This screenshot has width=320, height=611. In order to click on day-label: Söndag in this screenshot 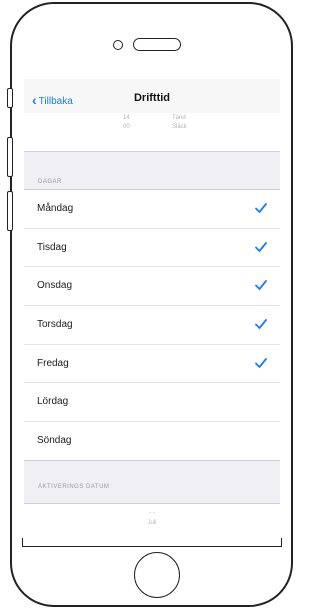, I will do `click(54, 441)`.